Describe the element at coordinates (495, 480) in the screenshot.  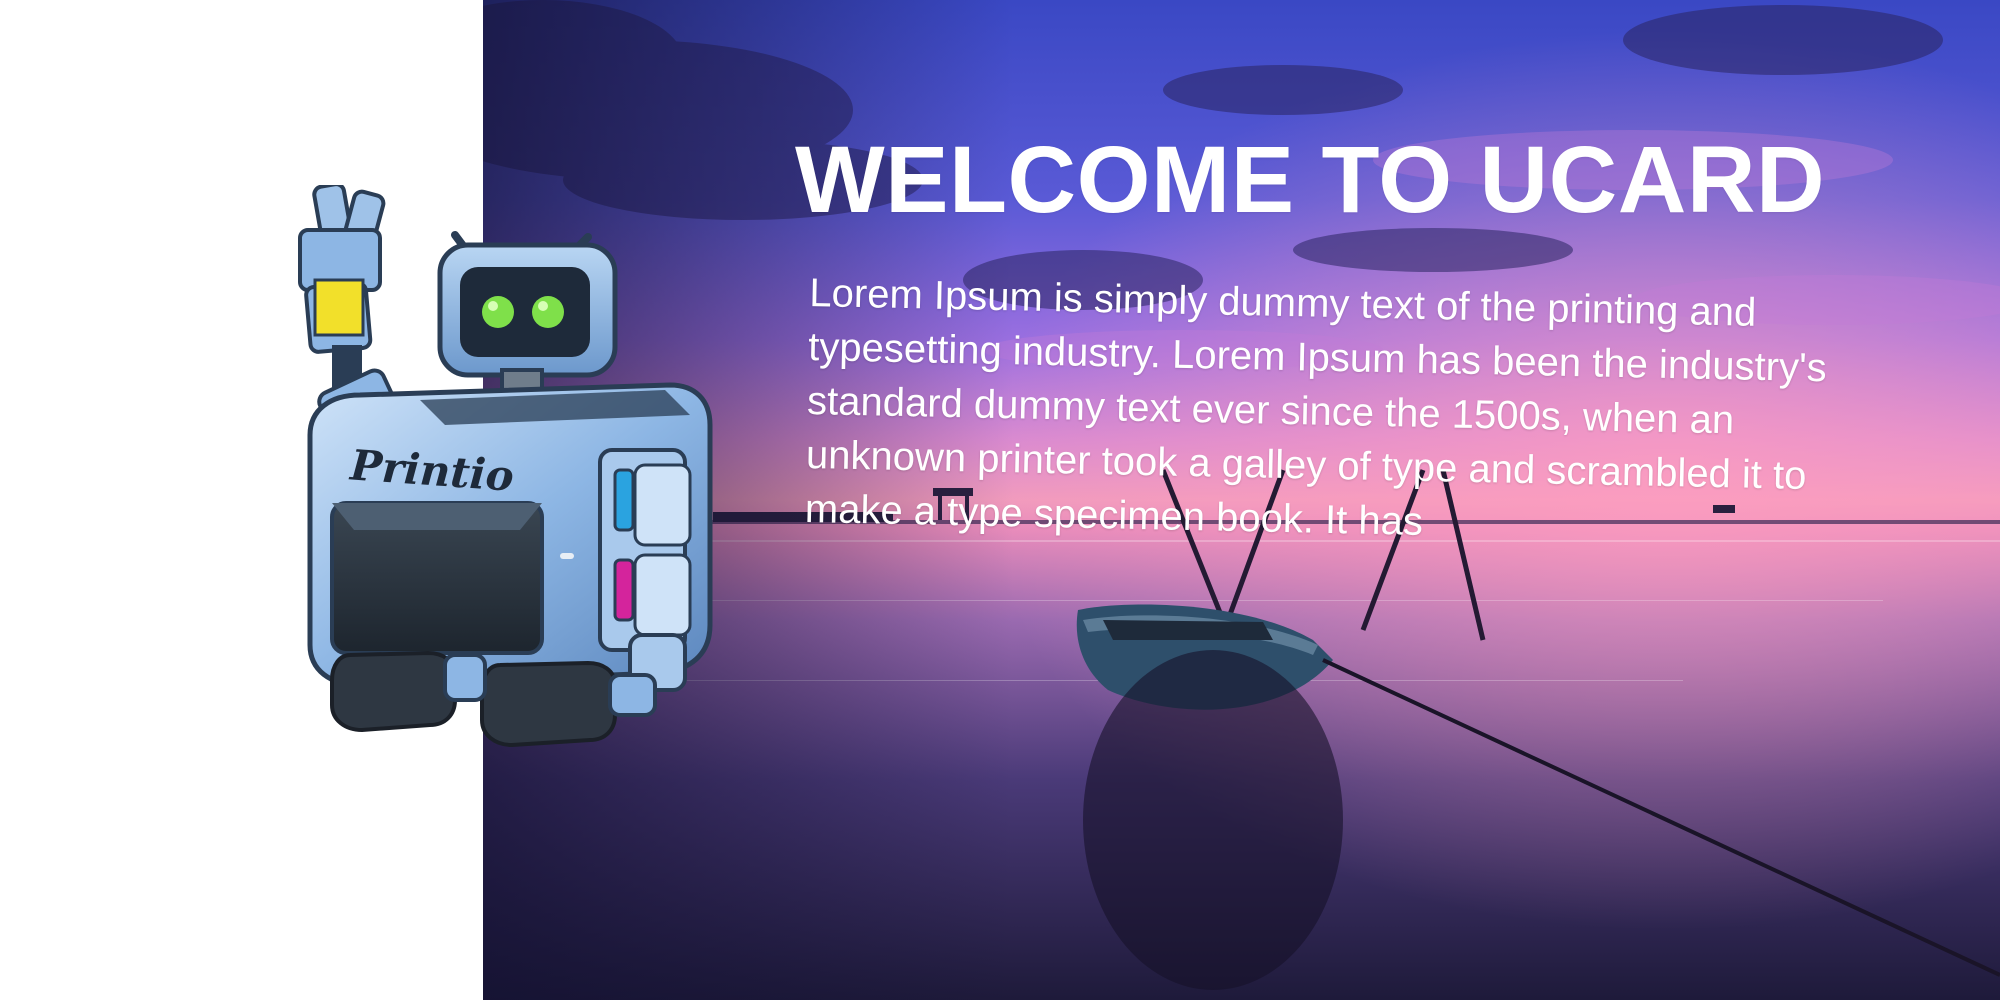
I see `printer-robot-icon: Printio` at that location.